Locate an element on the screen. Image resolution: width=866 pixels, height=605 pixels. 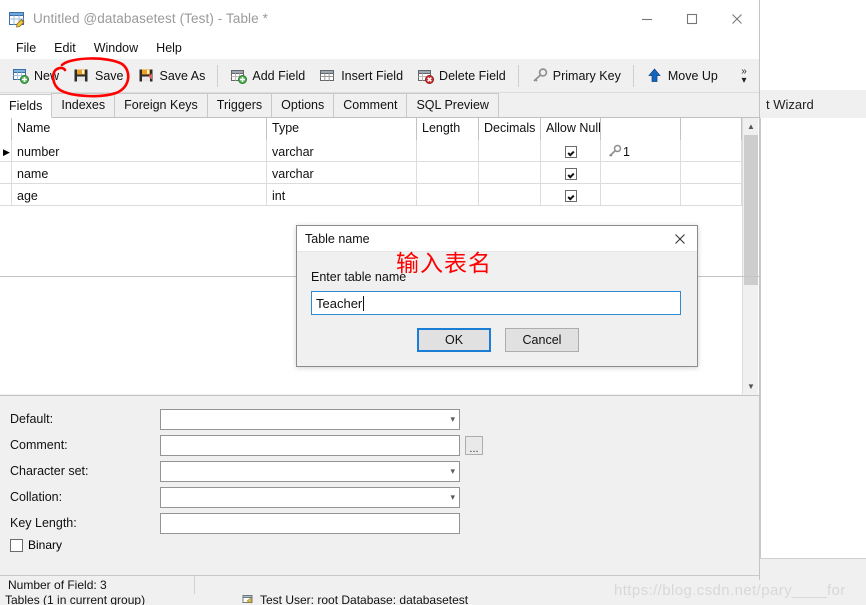
cell-type-0: varchar is located at coordinates (342, 151).